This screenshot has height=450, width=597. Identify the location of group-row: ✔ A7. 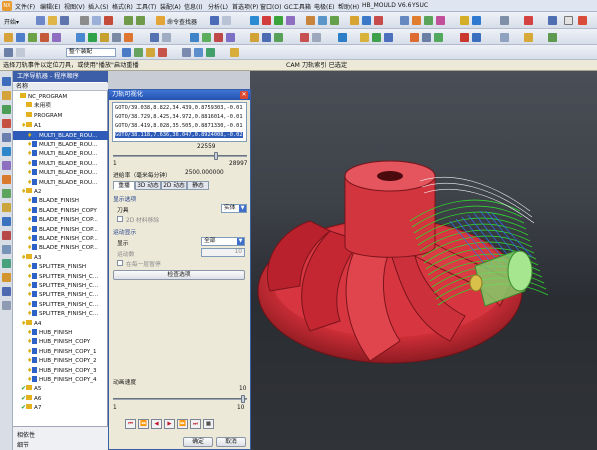
(60, 407).